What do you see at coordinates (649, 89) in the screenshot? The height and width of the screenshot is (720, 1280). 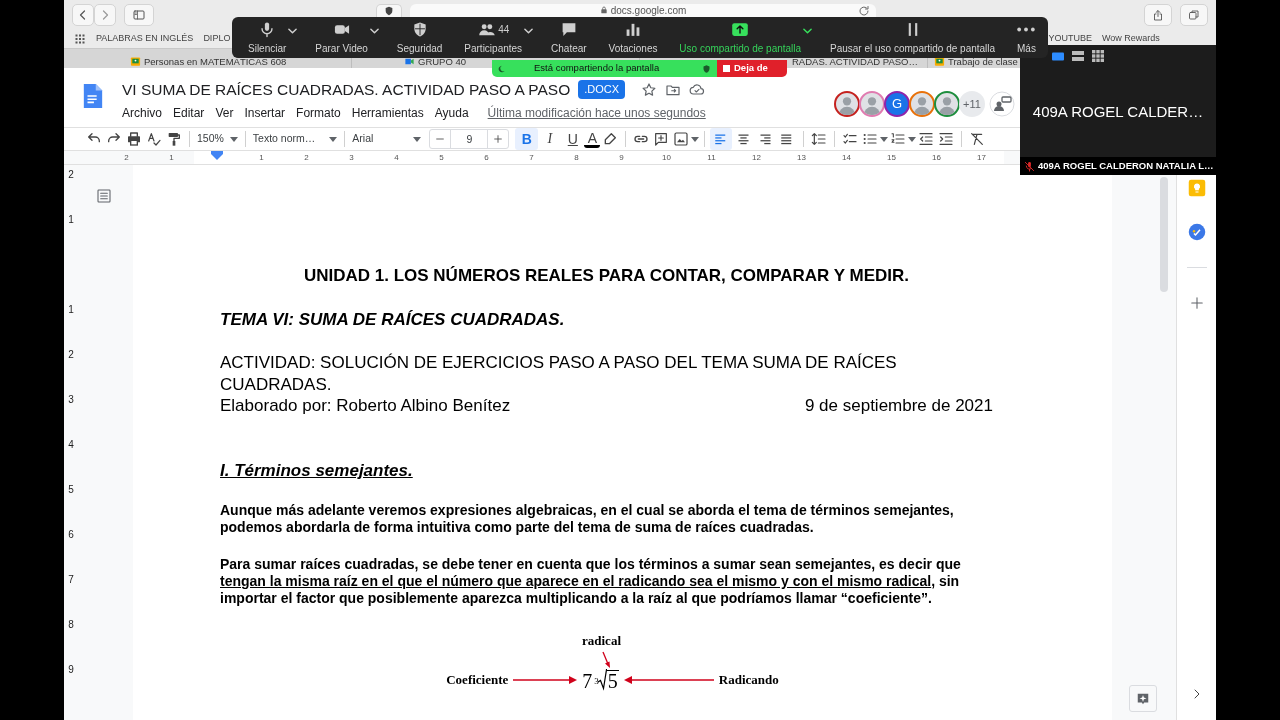 I see `star-icon` at bounding box center [649, 89].